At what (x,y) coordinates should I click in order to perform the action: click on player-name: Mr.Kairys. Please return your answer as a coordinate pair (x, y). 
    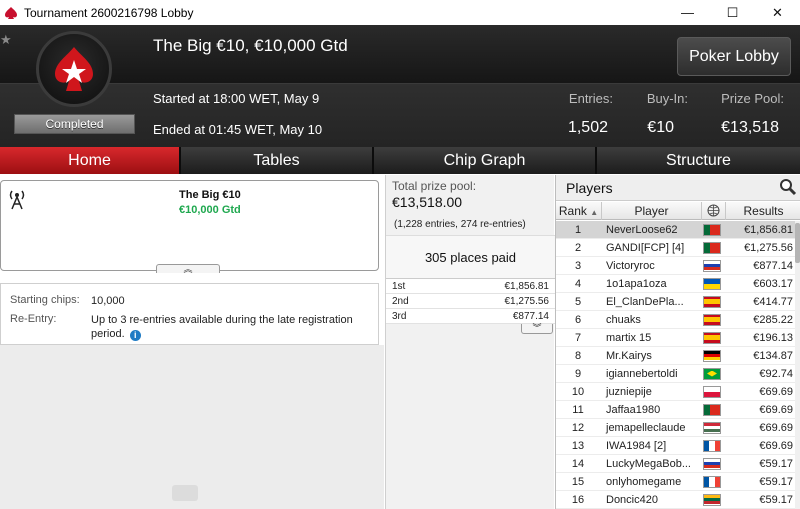
    Looking at the image, I should click on (629, 356).